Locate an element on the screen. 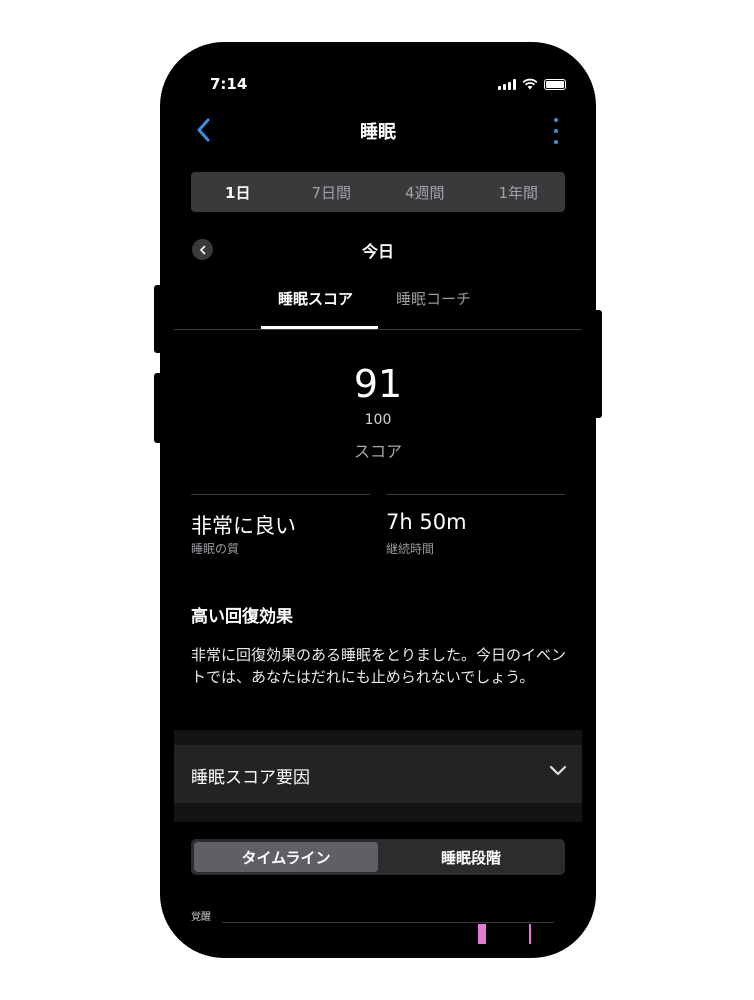 Image resolution: width=754 pixels, height=1000 pixels. sleep-quality-label: 睡眠の質 is located at coordinates (215, 549).